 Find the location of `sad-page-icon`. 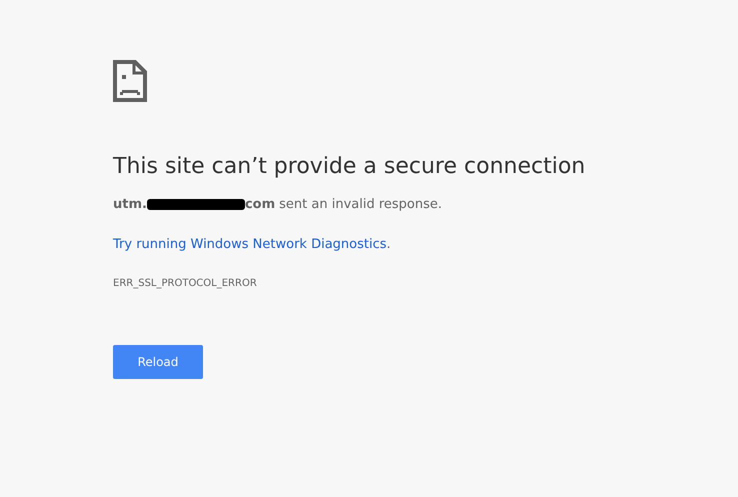

sad-page-icon is located at coordinates (130, 81).